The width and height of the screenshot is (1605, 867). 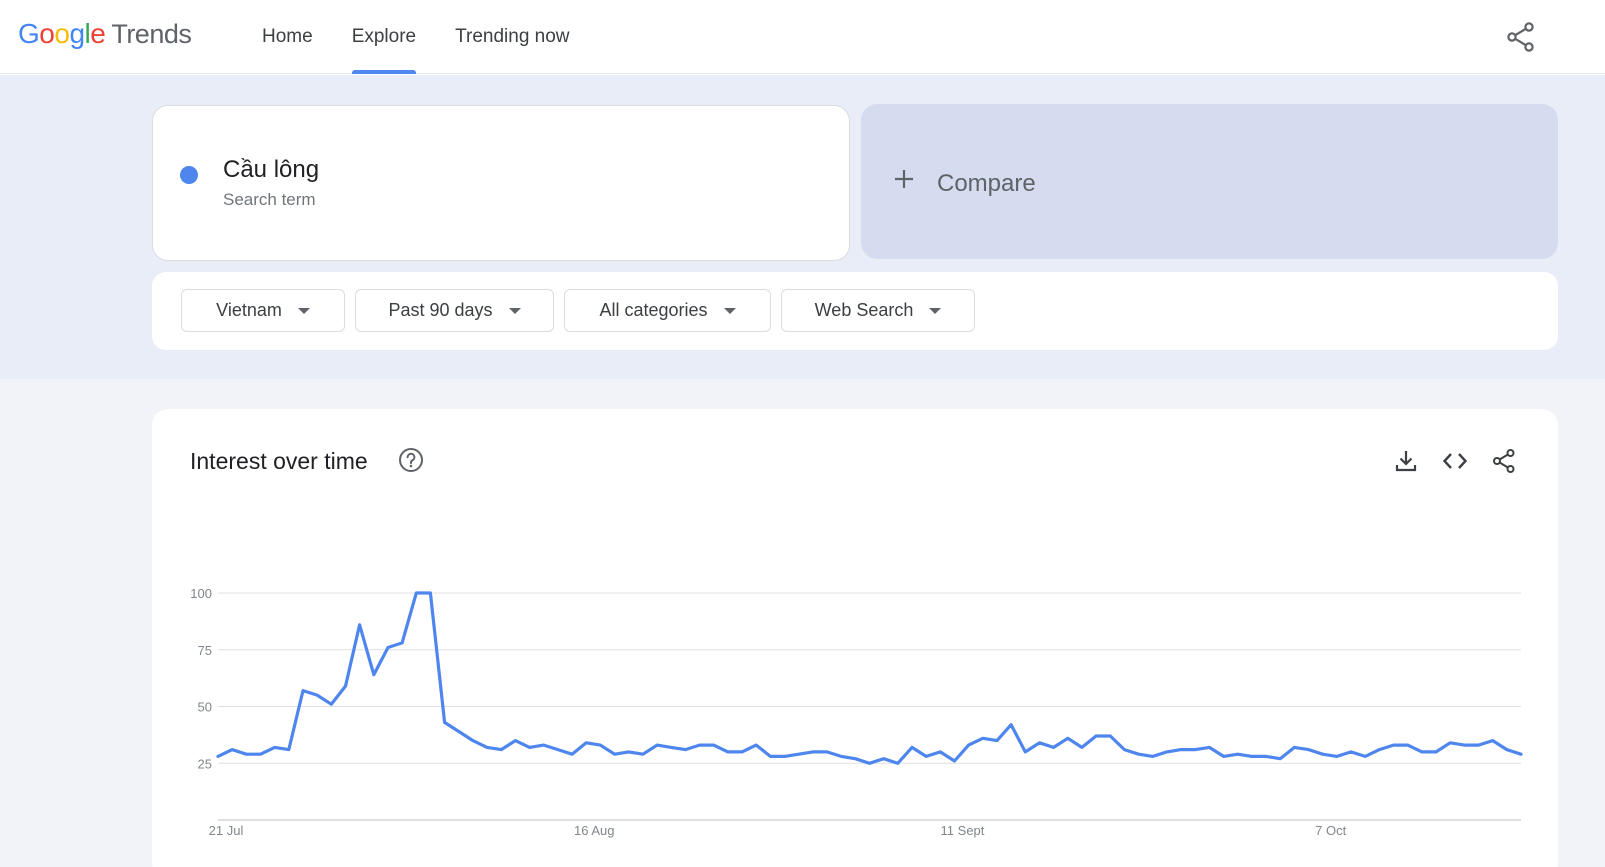 What do you see at coordinates (1521, 37) in the screenshot?
I see `share-icon` at bounding box center [1521, 37].